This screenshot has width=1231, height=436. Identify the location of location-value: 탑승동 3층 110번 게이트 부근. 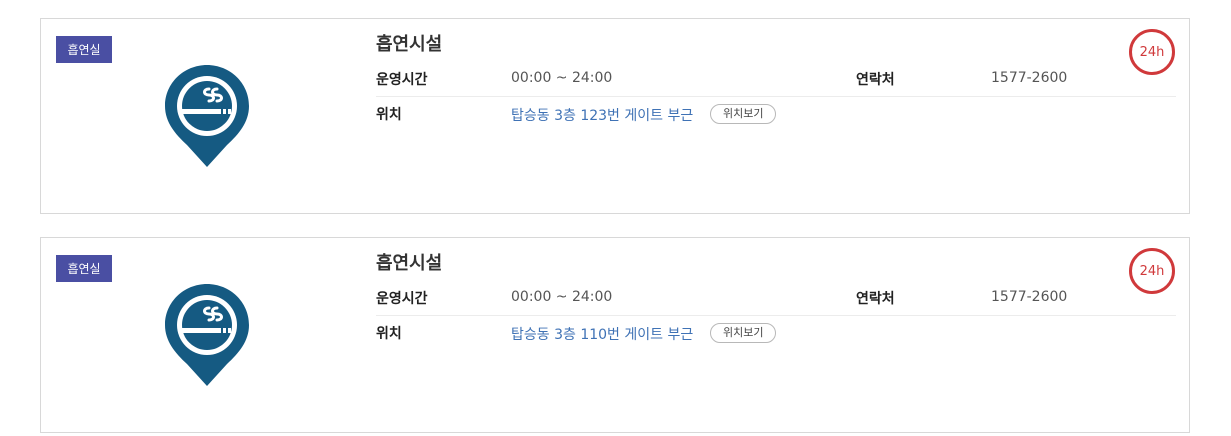
(602, 334).